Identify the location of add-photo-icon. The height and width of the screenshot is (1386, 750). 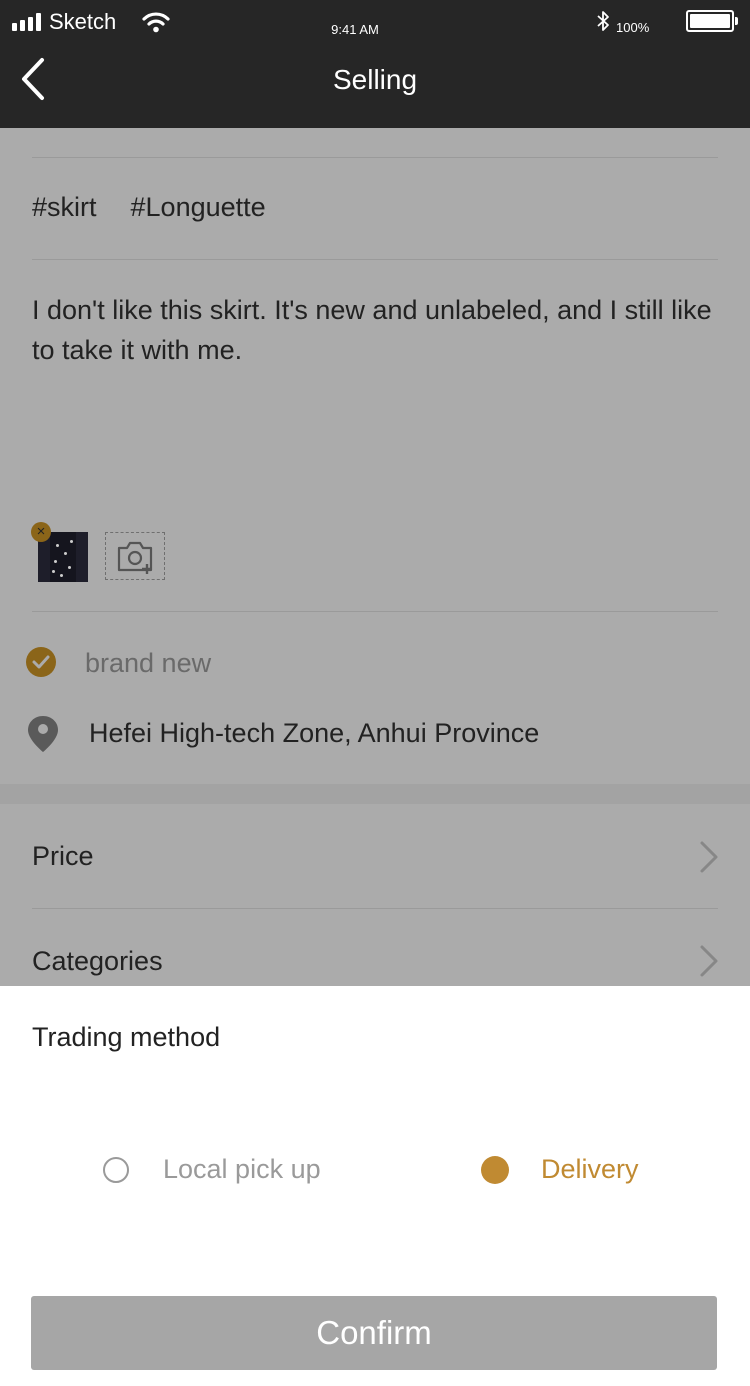
(135, 557).